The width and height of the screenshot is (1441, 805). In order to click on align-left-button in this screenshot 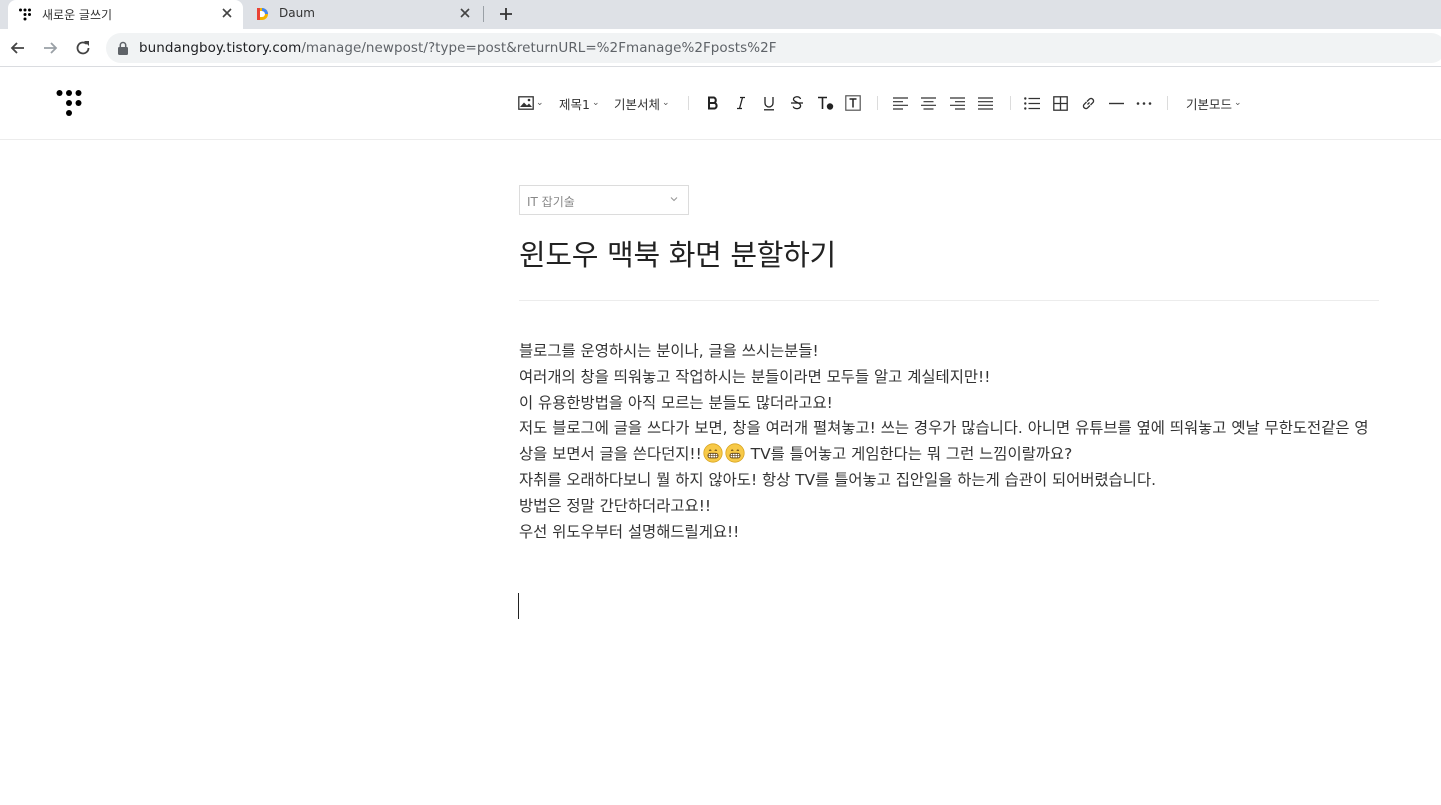, I will do `click(900, 103)`.